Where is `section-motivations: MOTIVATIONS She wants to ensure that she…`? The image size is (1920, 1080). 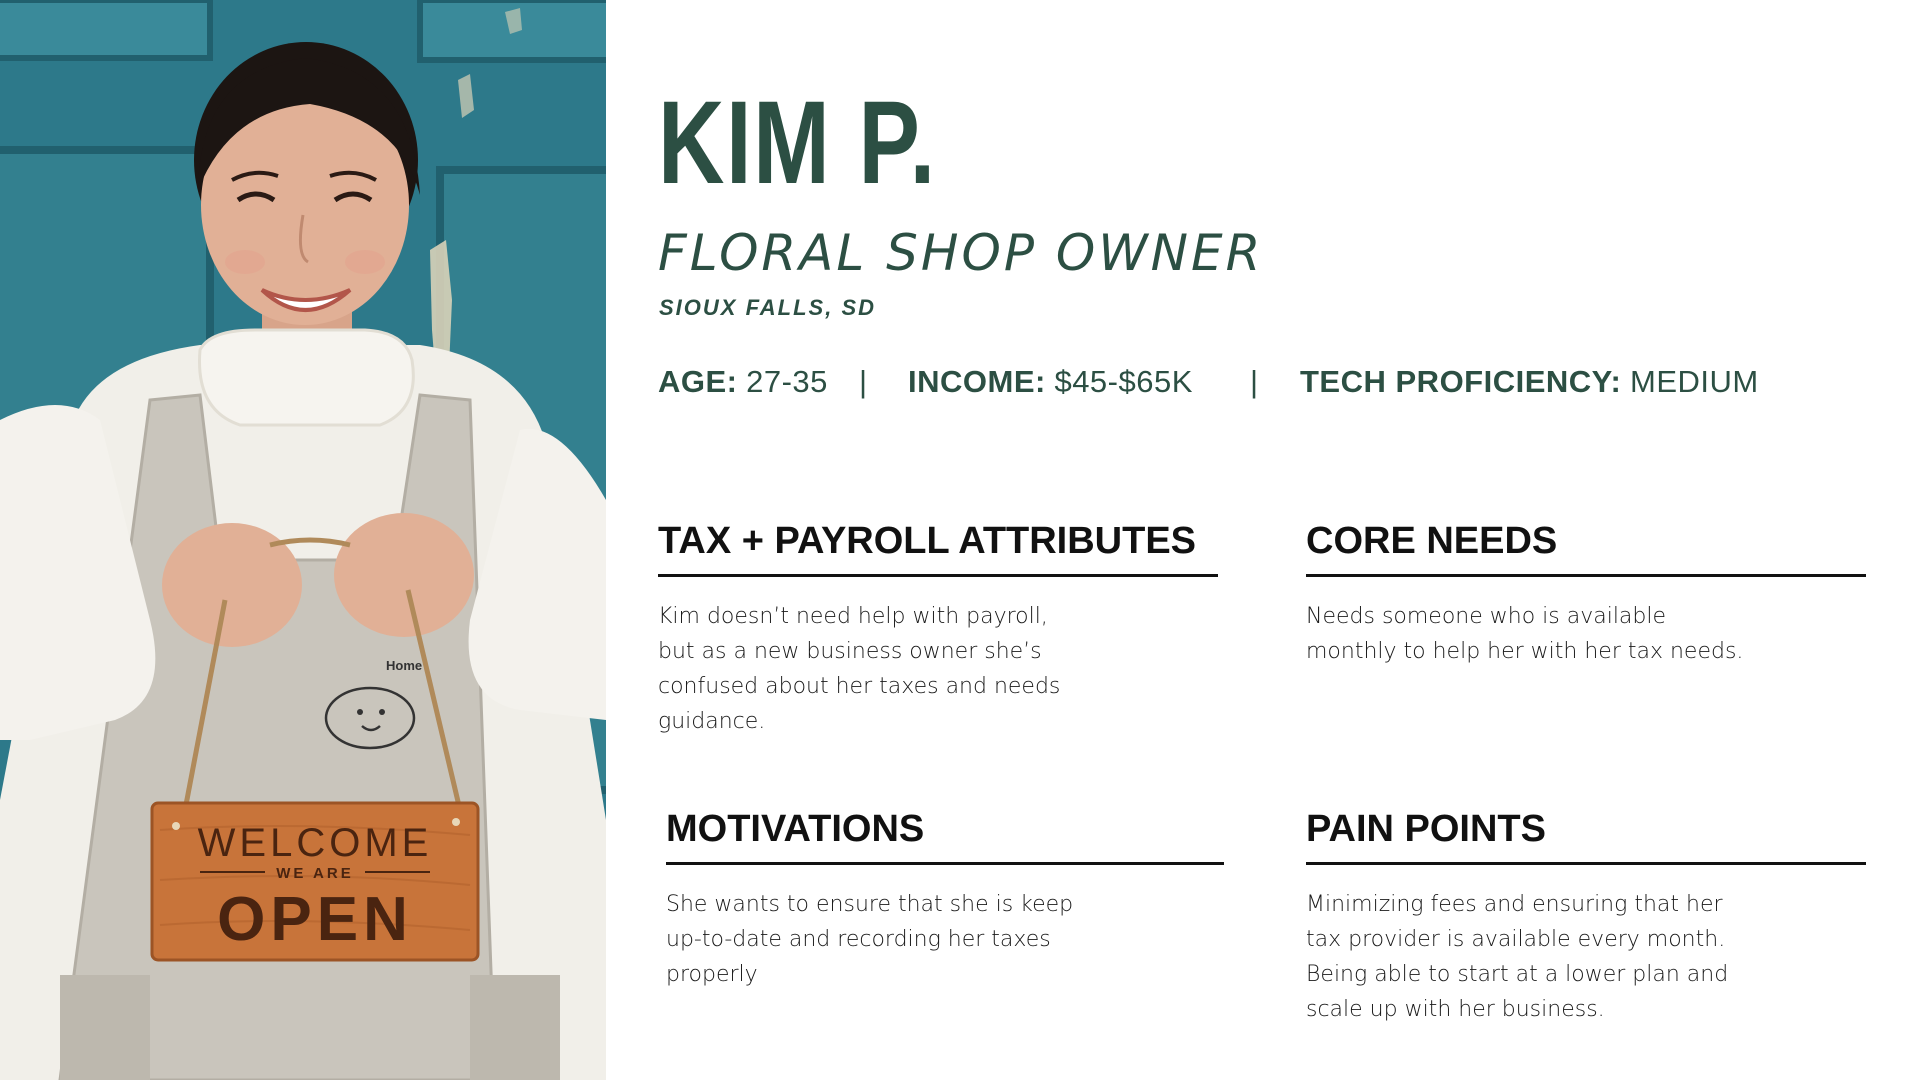 section-motivations: MOTIVATIONS She wants to ensure that she… is located at coordinates (945, 901).